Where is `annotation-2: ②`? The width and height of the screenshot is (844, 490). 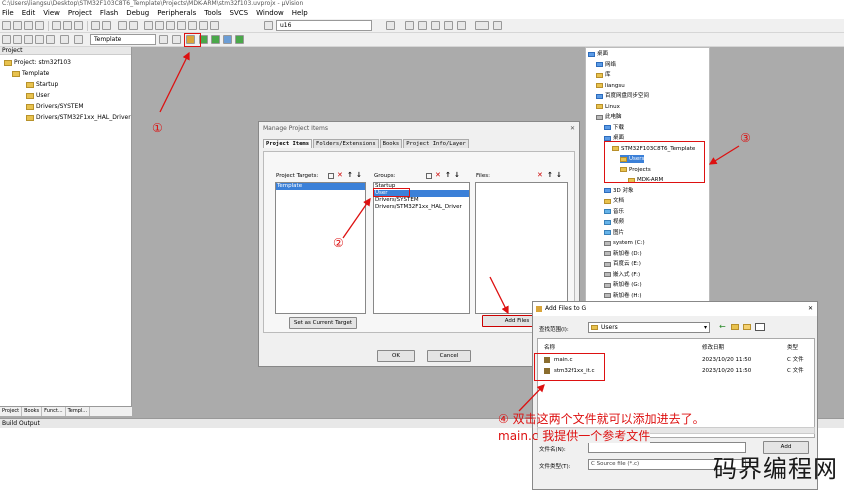 annotation-2: ② is located at coordinates (338, 243).